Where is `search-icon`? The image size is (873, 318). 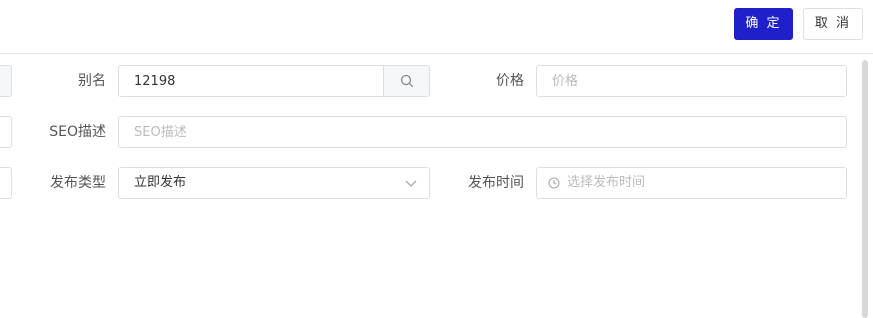 search-icon is located at coordinates (406, 80).